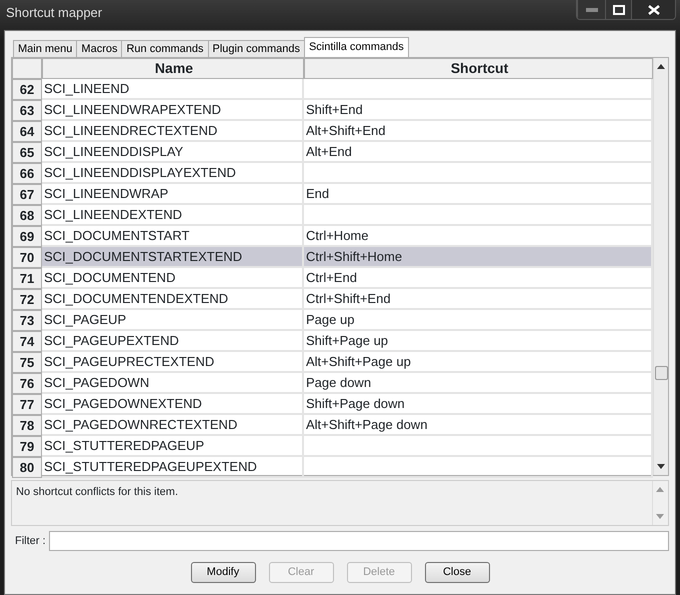 The height and width of the screenshot is (595, 680). Describe the element at coordinates (27, 467) in the screenshot. I see `row-number: 80` at that location.